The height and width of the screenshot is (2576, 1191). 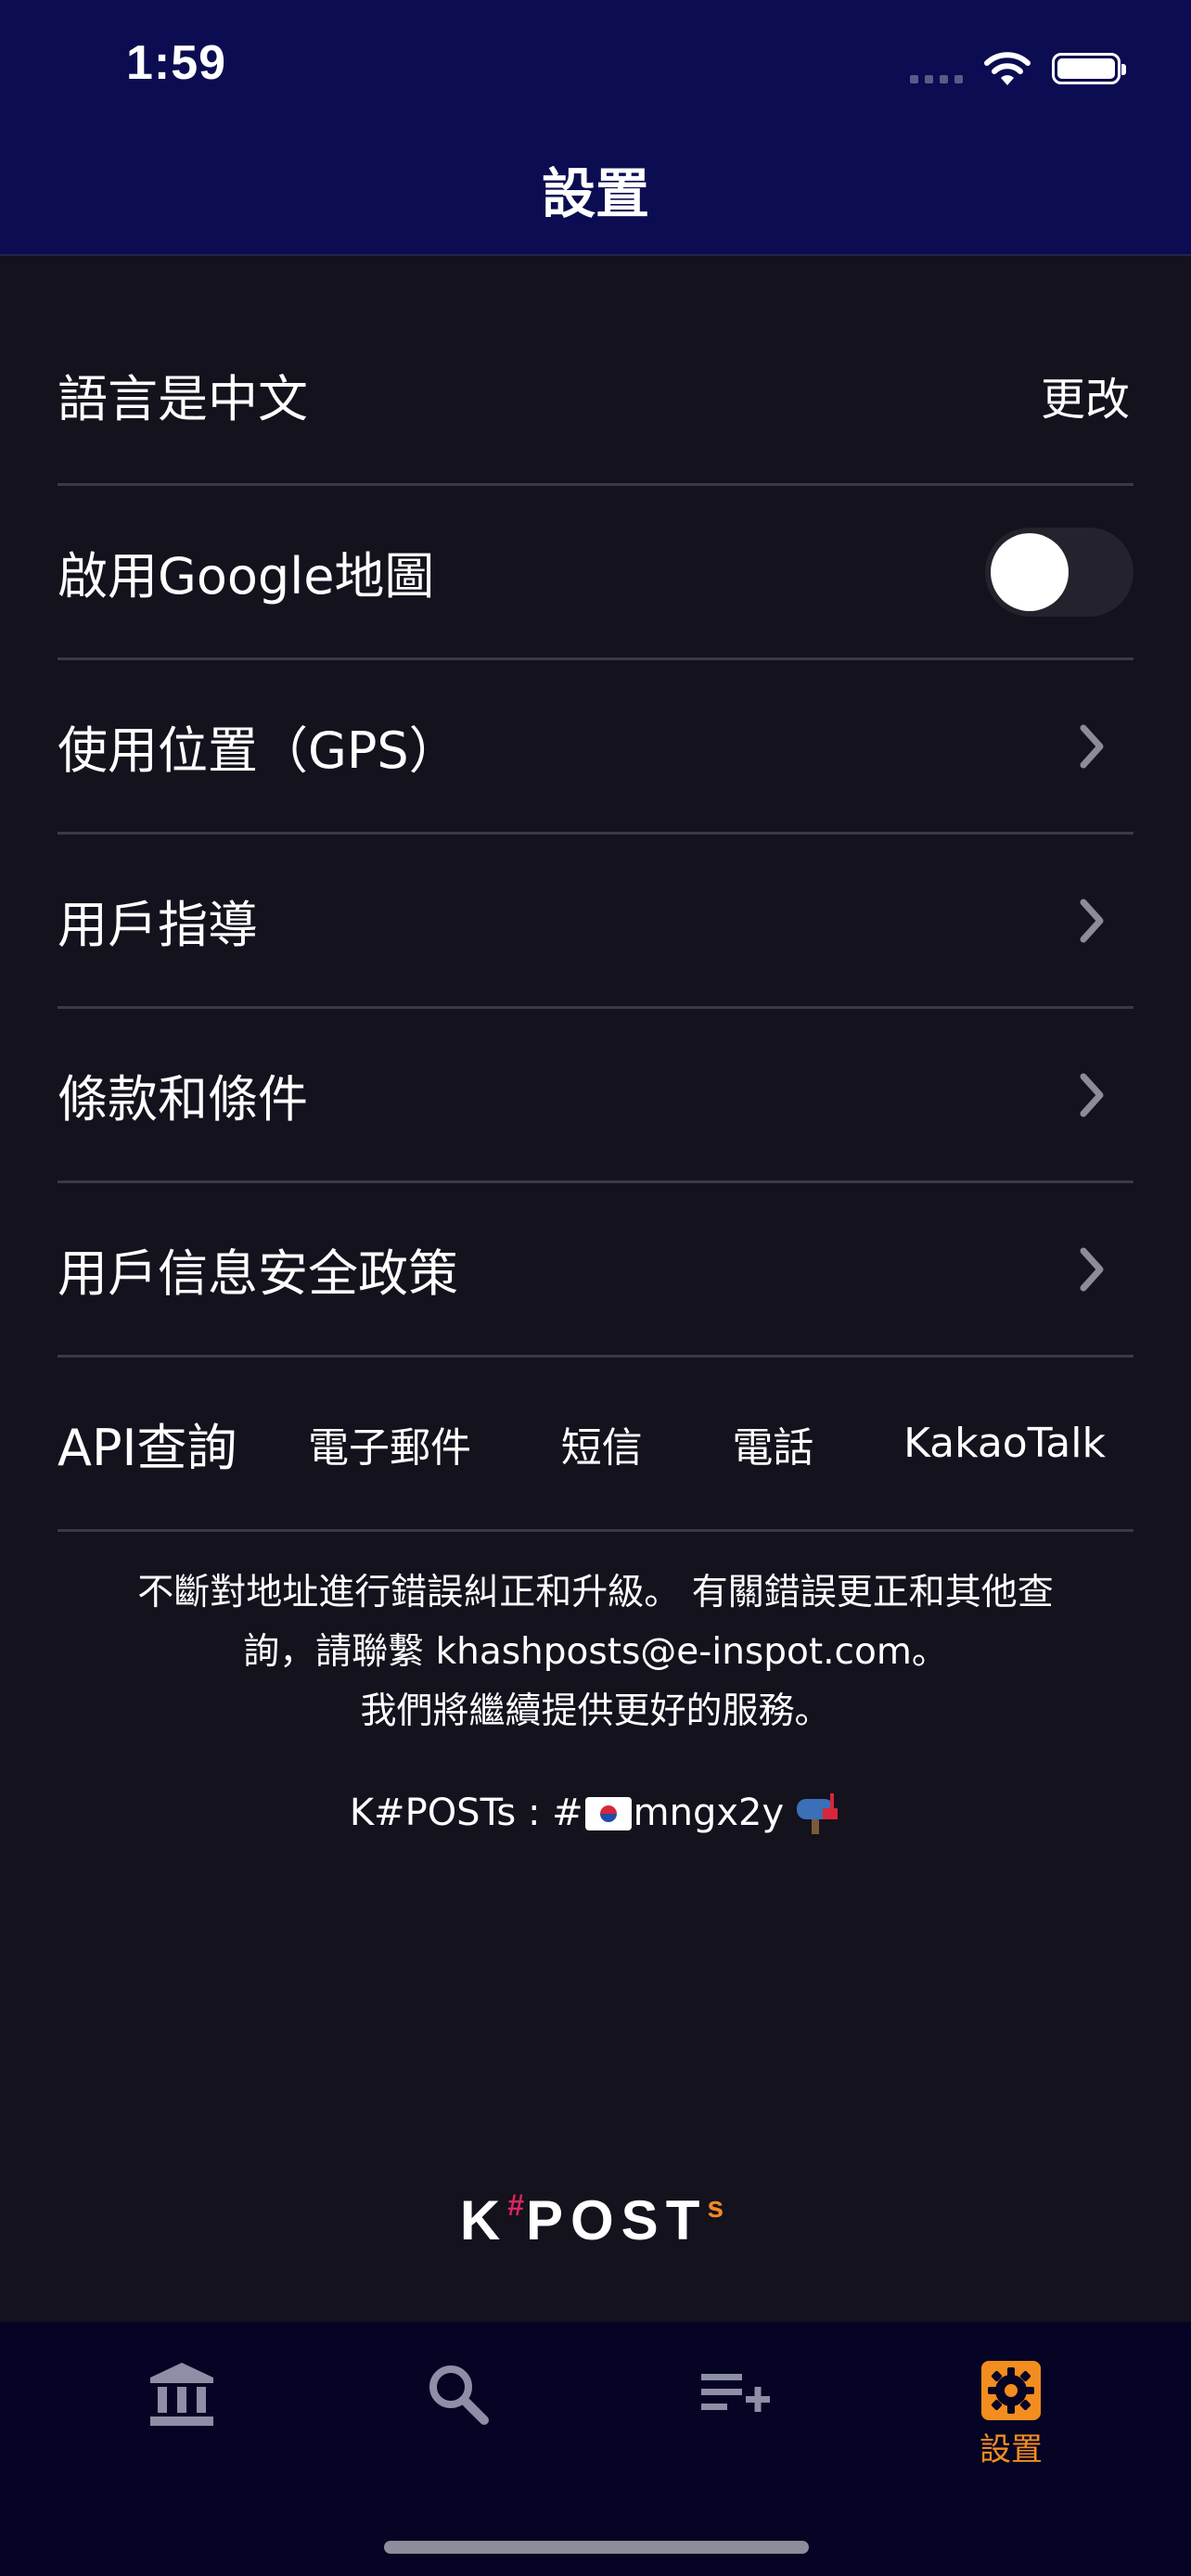 What do you see at coordinates (147, 1448) in the screenshot?
I see `api-inquiry-label: API查詢` at bounding box center [147, 1448].